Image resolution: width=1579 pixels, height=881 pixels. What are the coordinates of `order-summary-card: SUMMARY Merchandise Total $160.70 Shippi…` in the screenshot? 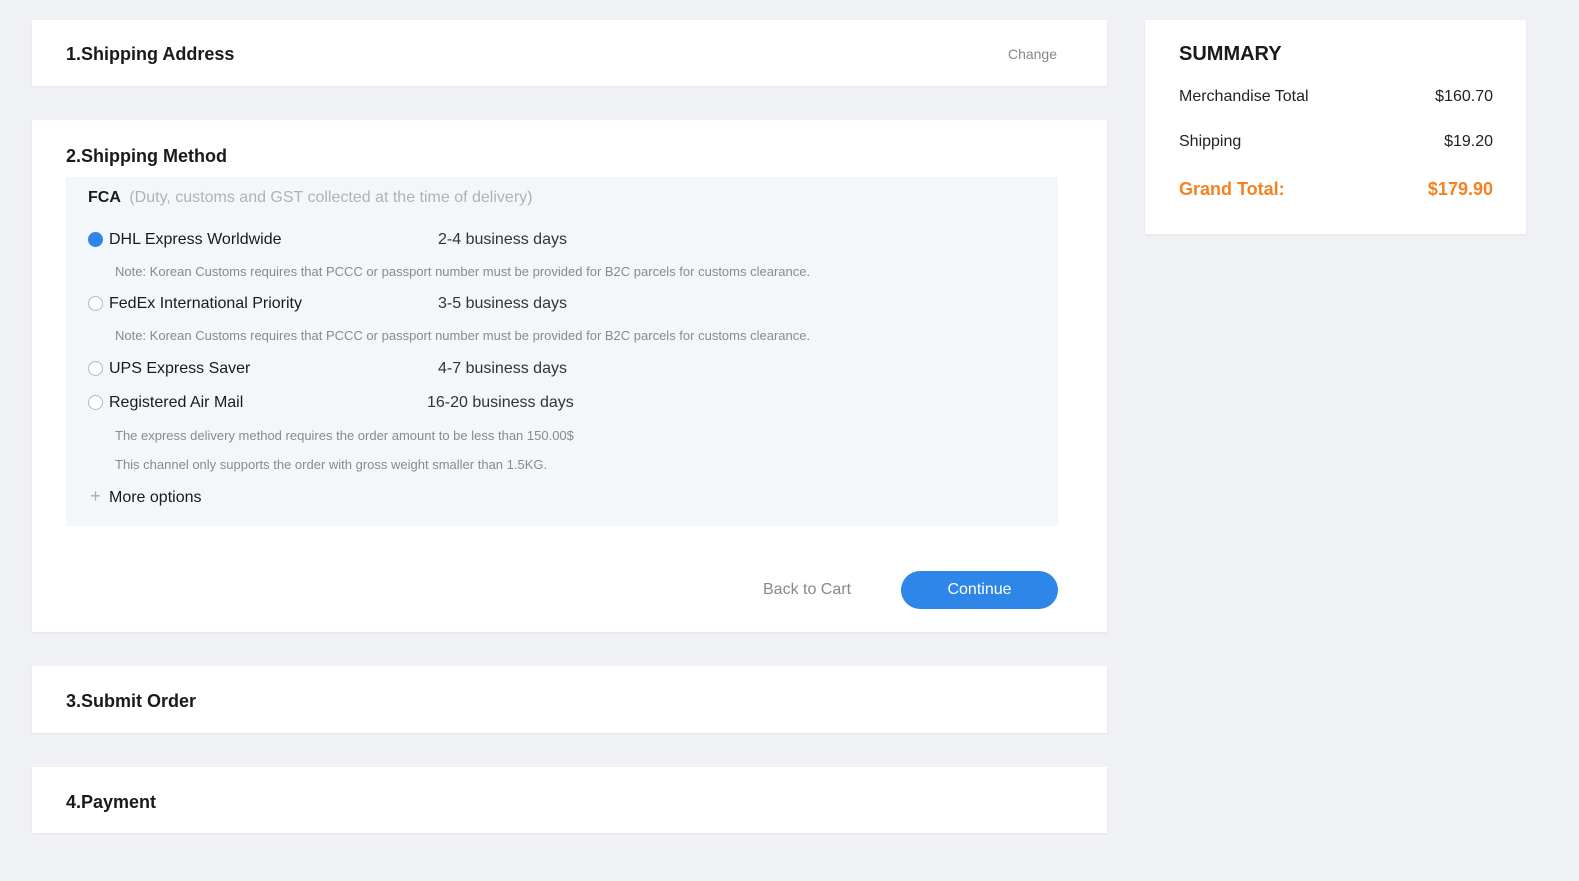 It's located at (1335, 127).